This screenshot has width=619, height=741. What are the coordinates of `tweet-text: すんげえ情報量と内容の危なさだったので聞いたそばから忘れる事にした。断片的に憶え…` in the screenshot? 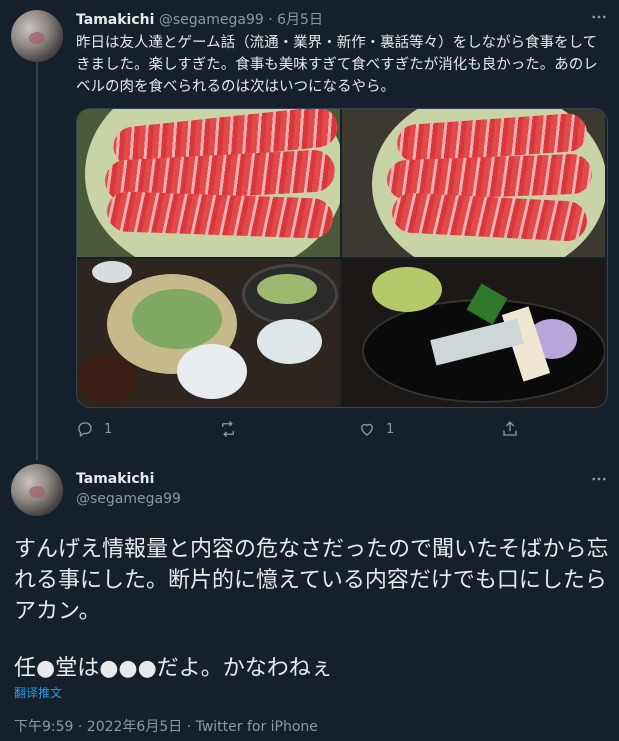 It's located at (311, 580).